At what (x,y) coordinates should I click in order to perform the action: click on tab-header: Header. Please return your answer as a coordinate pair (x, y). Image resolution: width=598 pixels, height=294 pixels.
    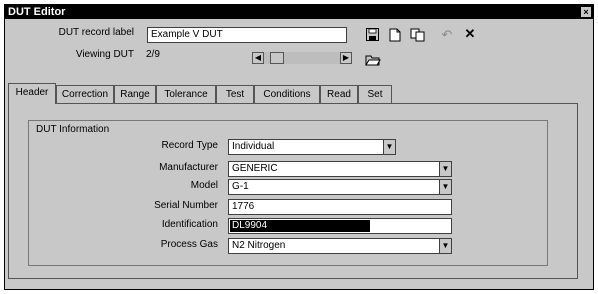
    Looking at the image, I should click on (32, 93).